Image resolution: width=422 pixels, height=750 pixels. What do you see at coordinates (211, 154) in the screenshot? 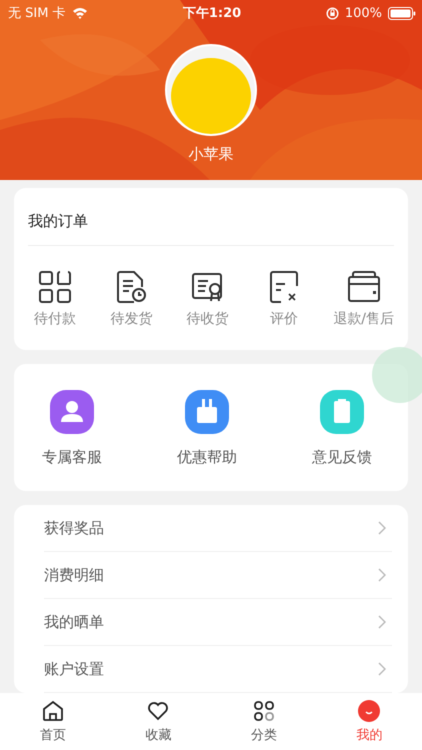
I see `user-name: 小苹果` at bounding box center [211, 154].